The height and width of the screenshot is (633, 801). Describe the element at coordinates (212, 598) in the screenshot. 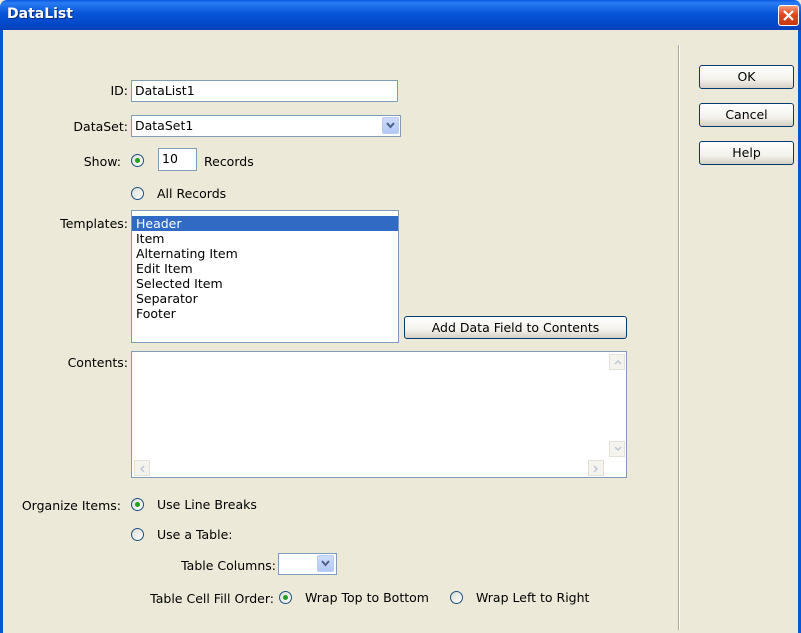

I see `fill-order-label: Table Cell Fill Order:` at that location.